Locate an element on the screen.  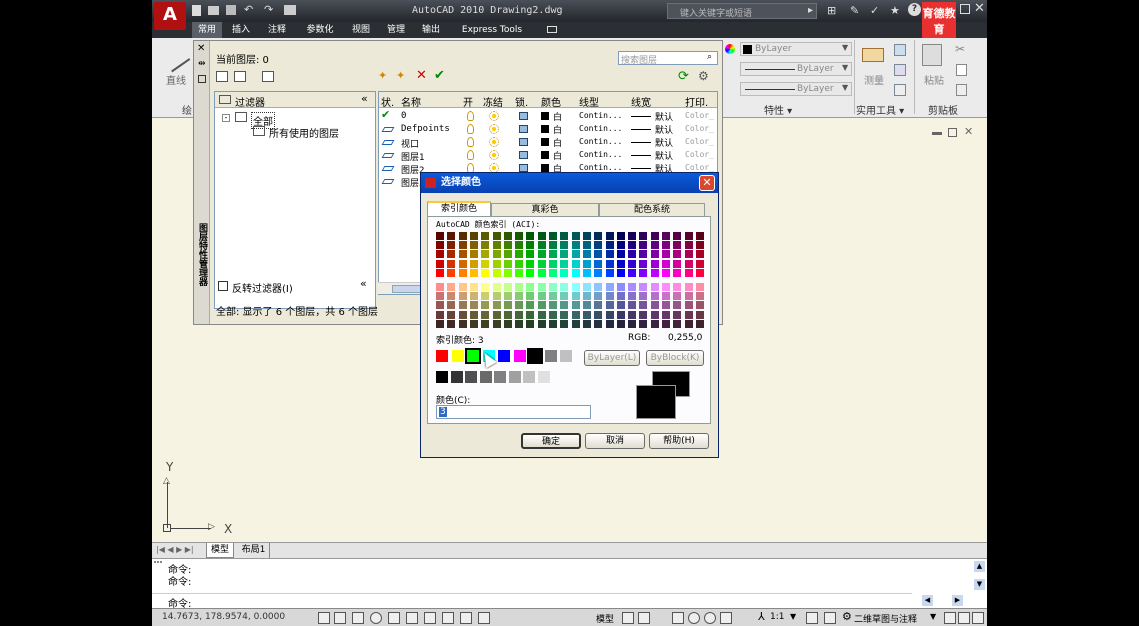
showmotion-icon is located at coordinates (726, 618).